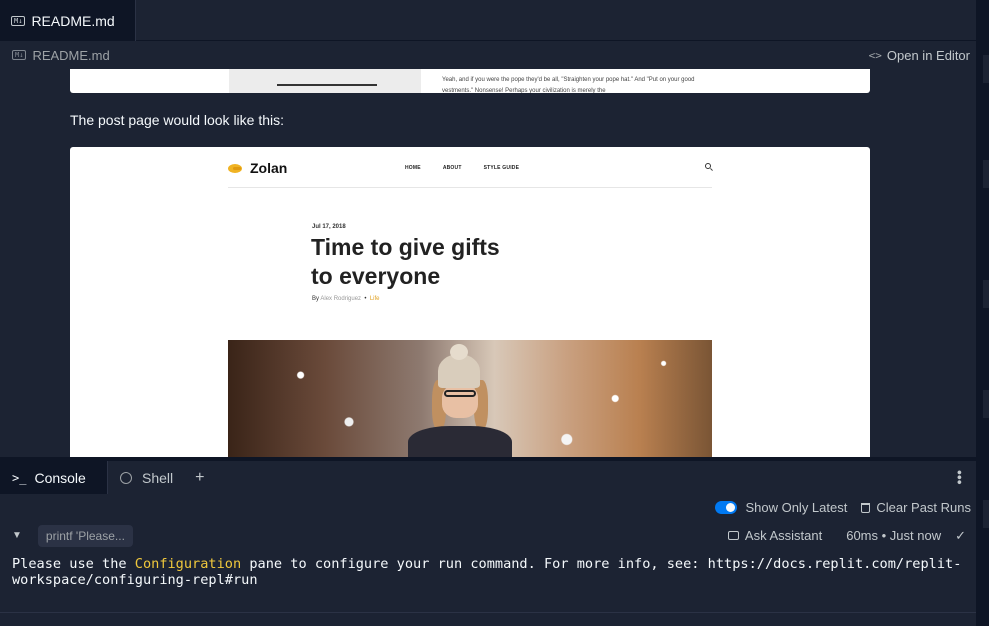  What do you see at coordinates (126, 477) in the screenshot?
I see `shell-icon` at bounding box center [126, 477].